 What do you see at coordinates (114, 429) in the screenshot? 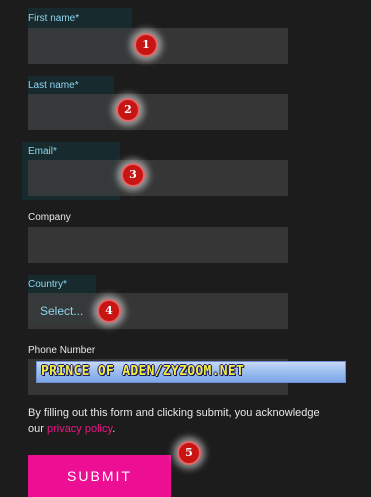
I see `consent-text-after: .` at bounding box center [114, 429].